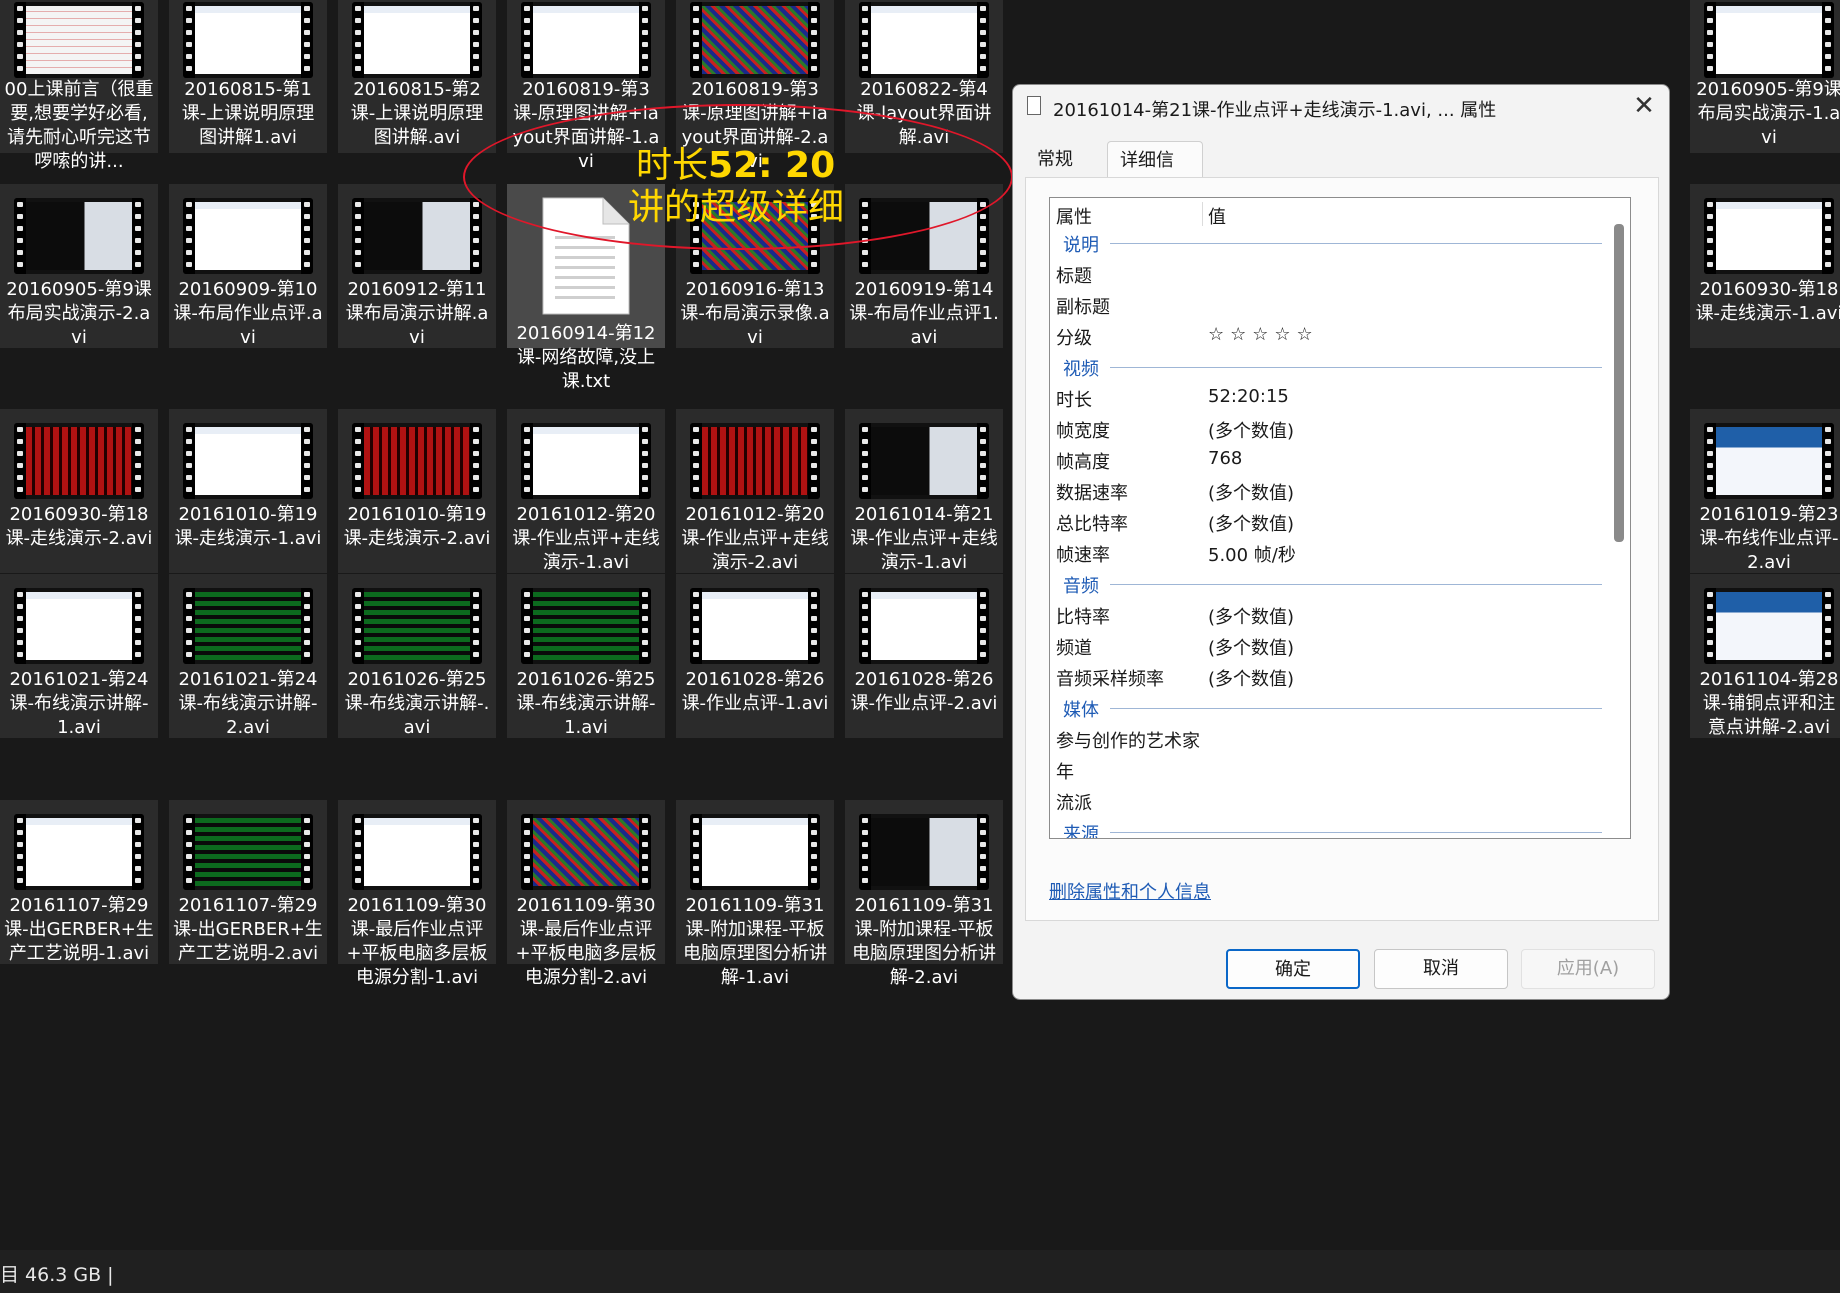  What do you see at coordinates (79, 266) in the screenshot?
I see `file-item: 20160905-第9课布局实战演示-2.avi` at bounding box center [79, 266].